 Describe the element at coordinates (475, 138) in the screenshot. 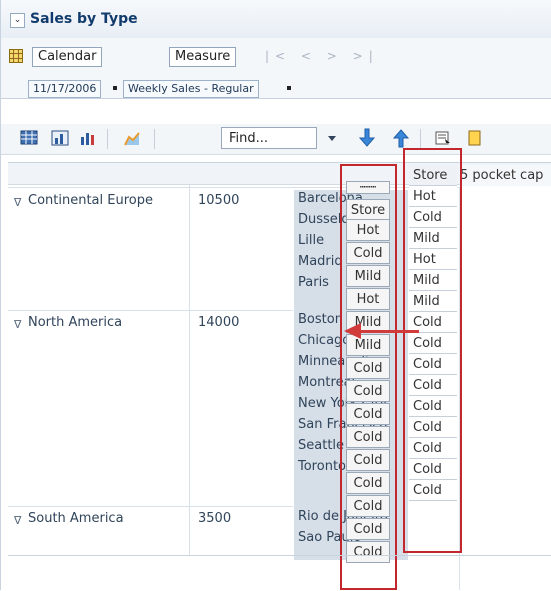

I see `document-icon` at that location.